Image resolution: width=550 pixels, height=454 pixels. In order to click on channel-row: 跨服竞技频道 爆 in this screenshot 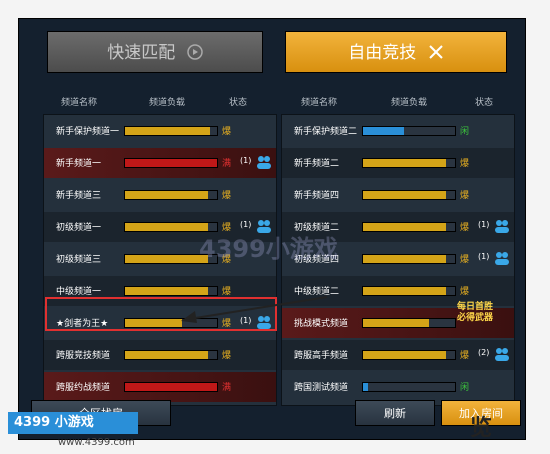, I will do `click(160, 355)`.